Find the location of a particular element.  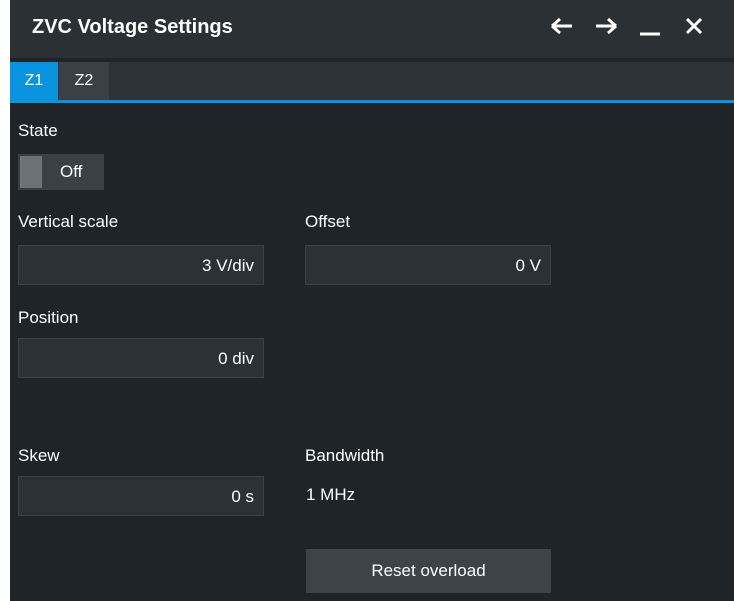

tab-label: Z1 is located at coordinates (34, 80).